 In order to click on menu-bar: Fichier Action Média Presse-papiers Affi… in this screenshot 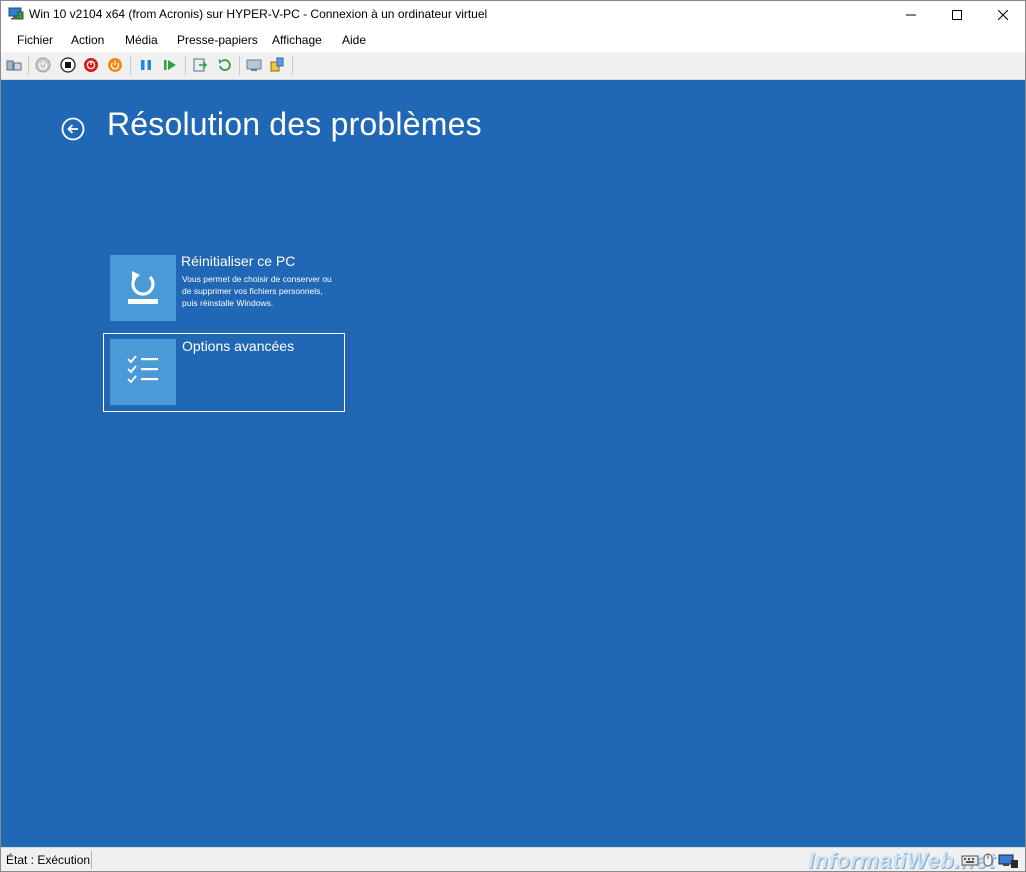, I will do `click(513, 40)`.